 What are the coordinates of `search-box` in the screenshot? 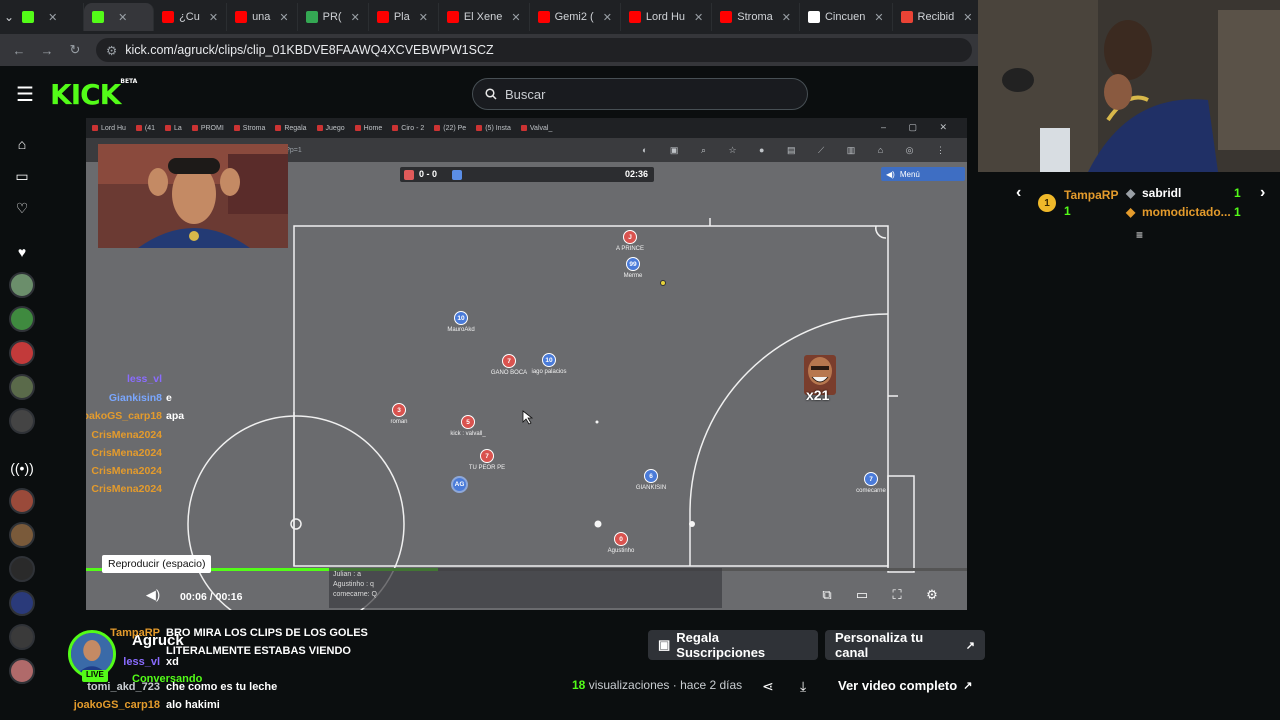 It's located at (640, 94).